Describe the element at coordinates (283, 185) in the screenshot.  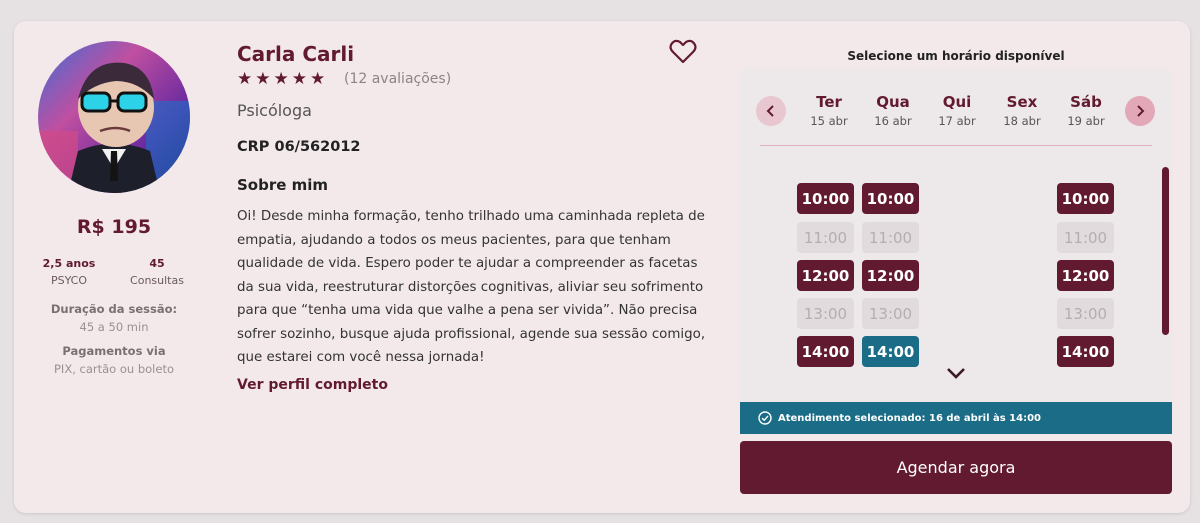
I see `about-title: Sobre mim` at that location.